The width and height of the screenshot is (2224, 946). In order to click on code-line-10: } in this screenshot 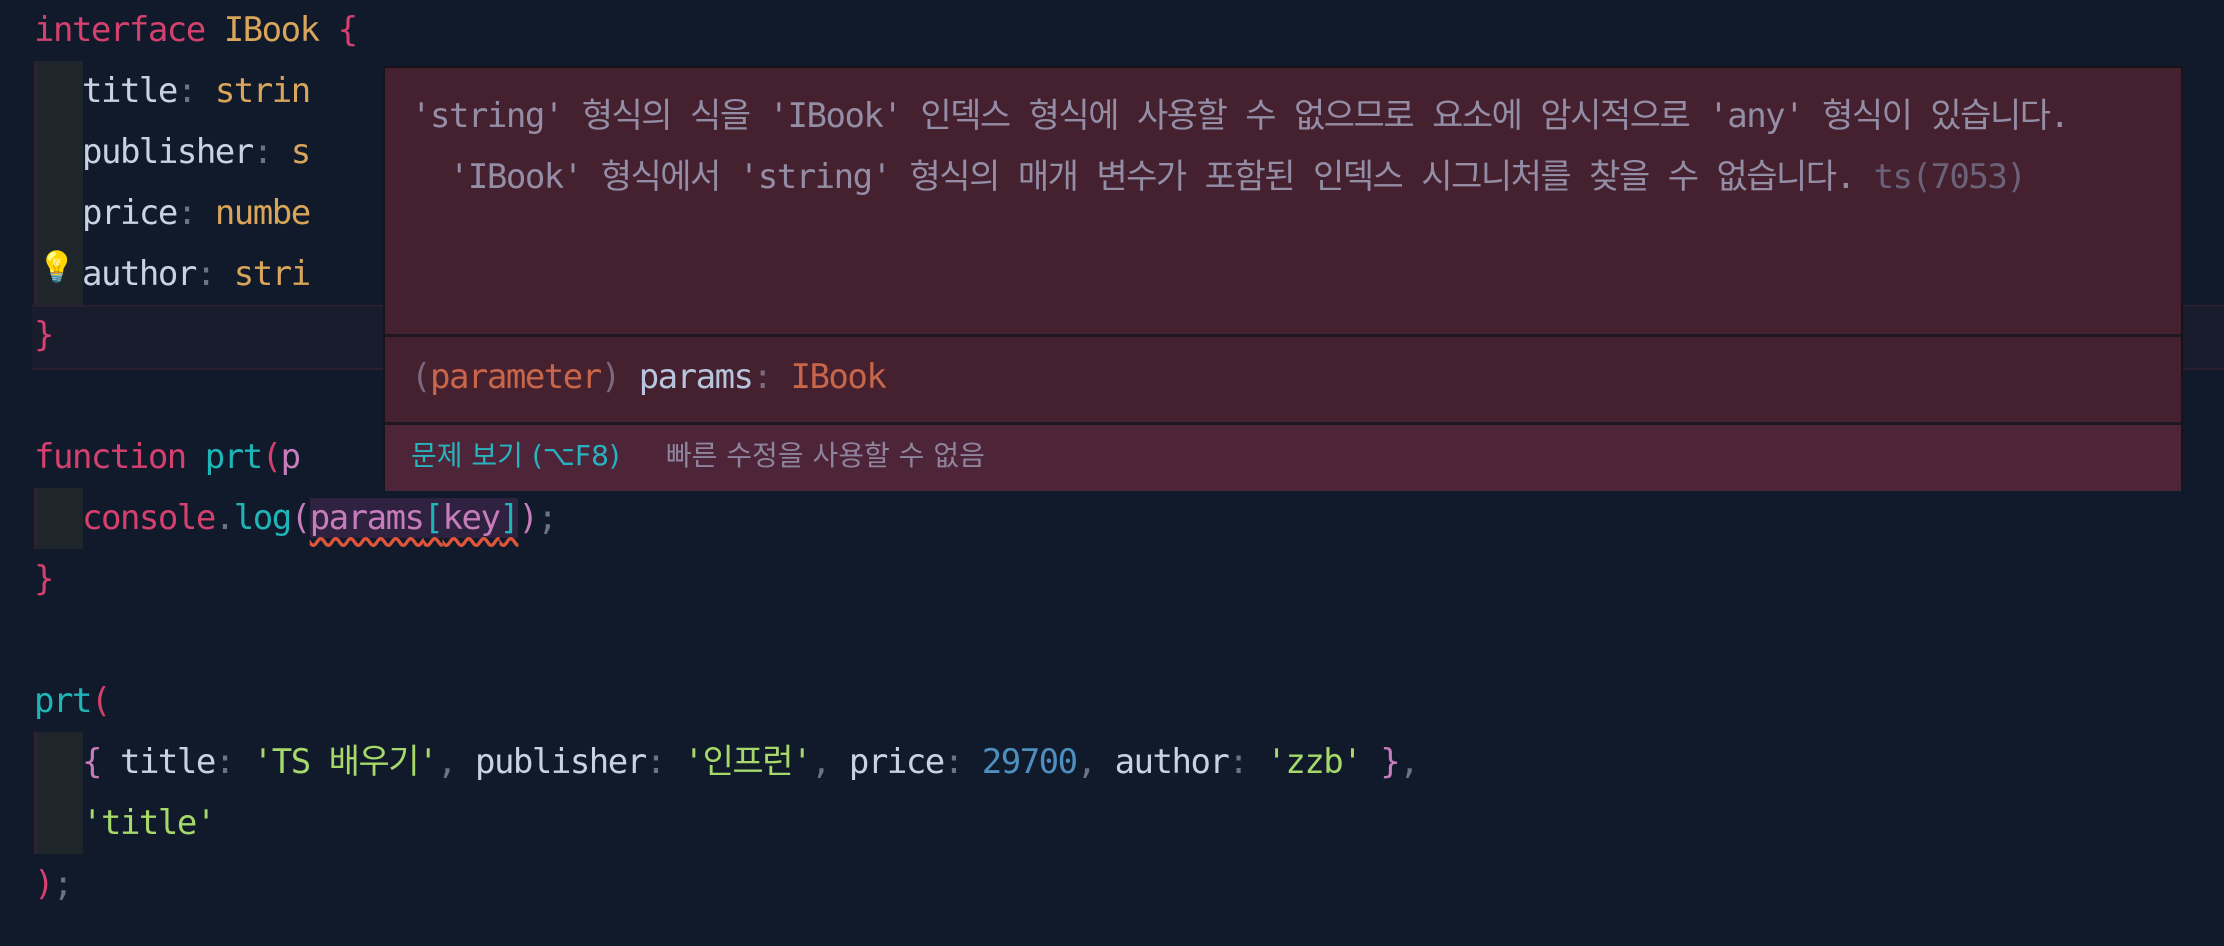, I will do `click(44, 579)`.